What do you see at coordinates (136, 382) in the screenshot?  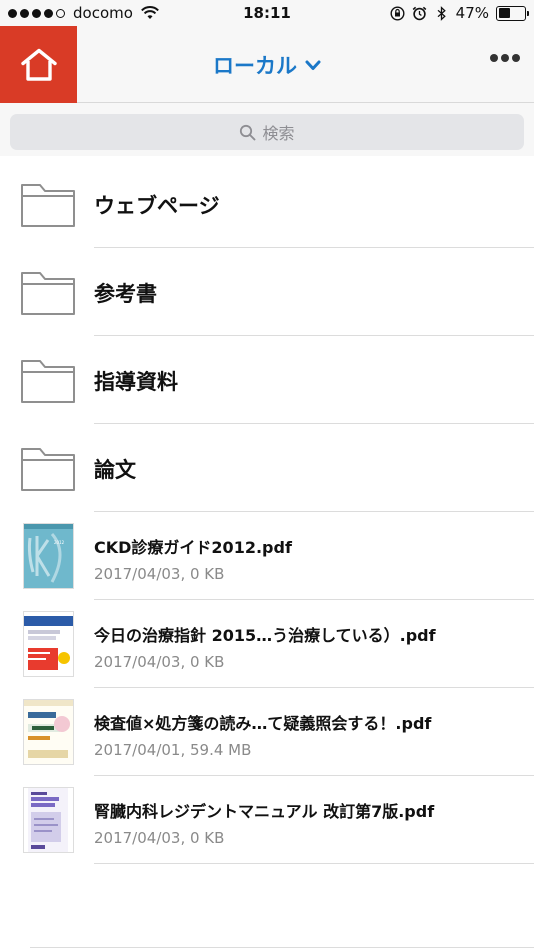 I see `folder-name: 指導資料` at bounding box center [136, 382].